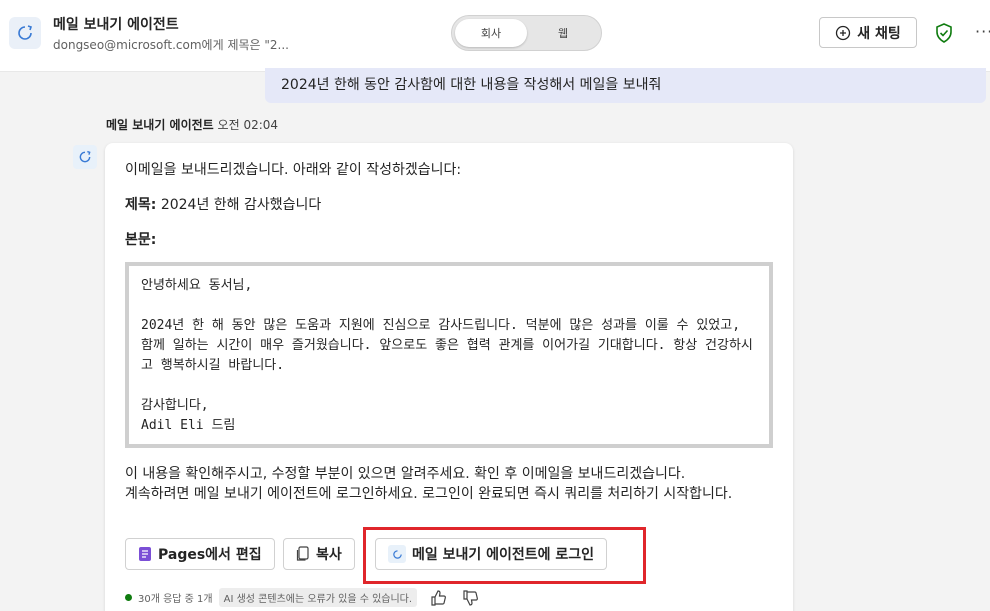 This screenshot has height=611, width=990. What do you see at coordinates (944, 33) in the screenshot?
I see `shield-check-icon` at bounding box center [944, 33].